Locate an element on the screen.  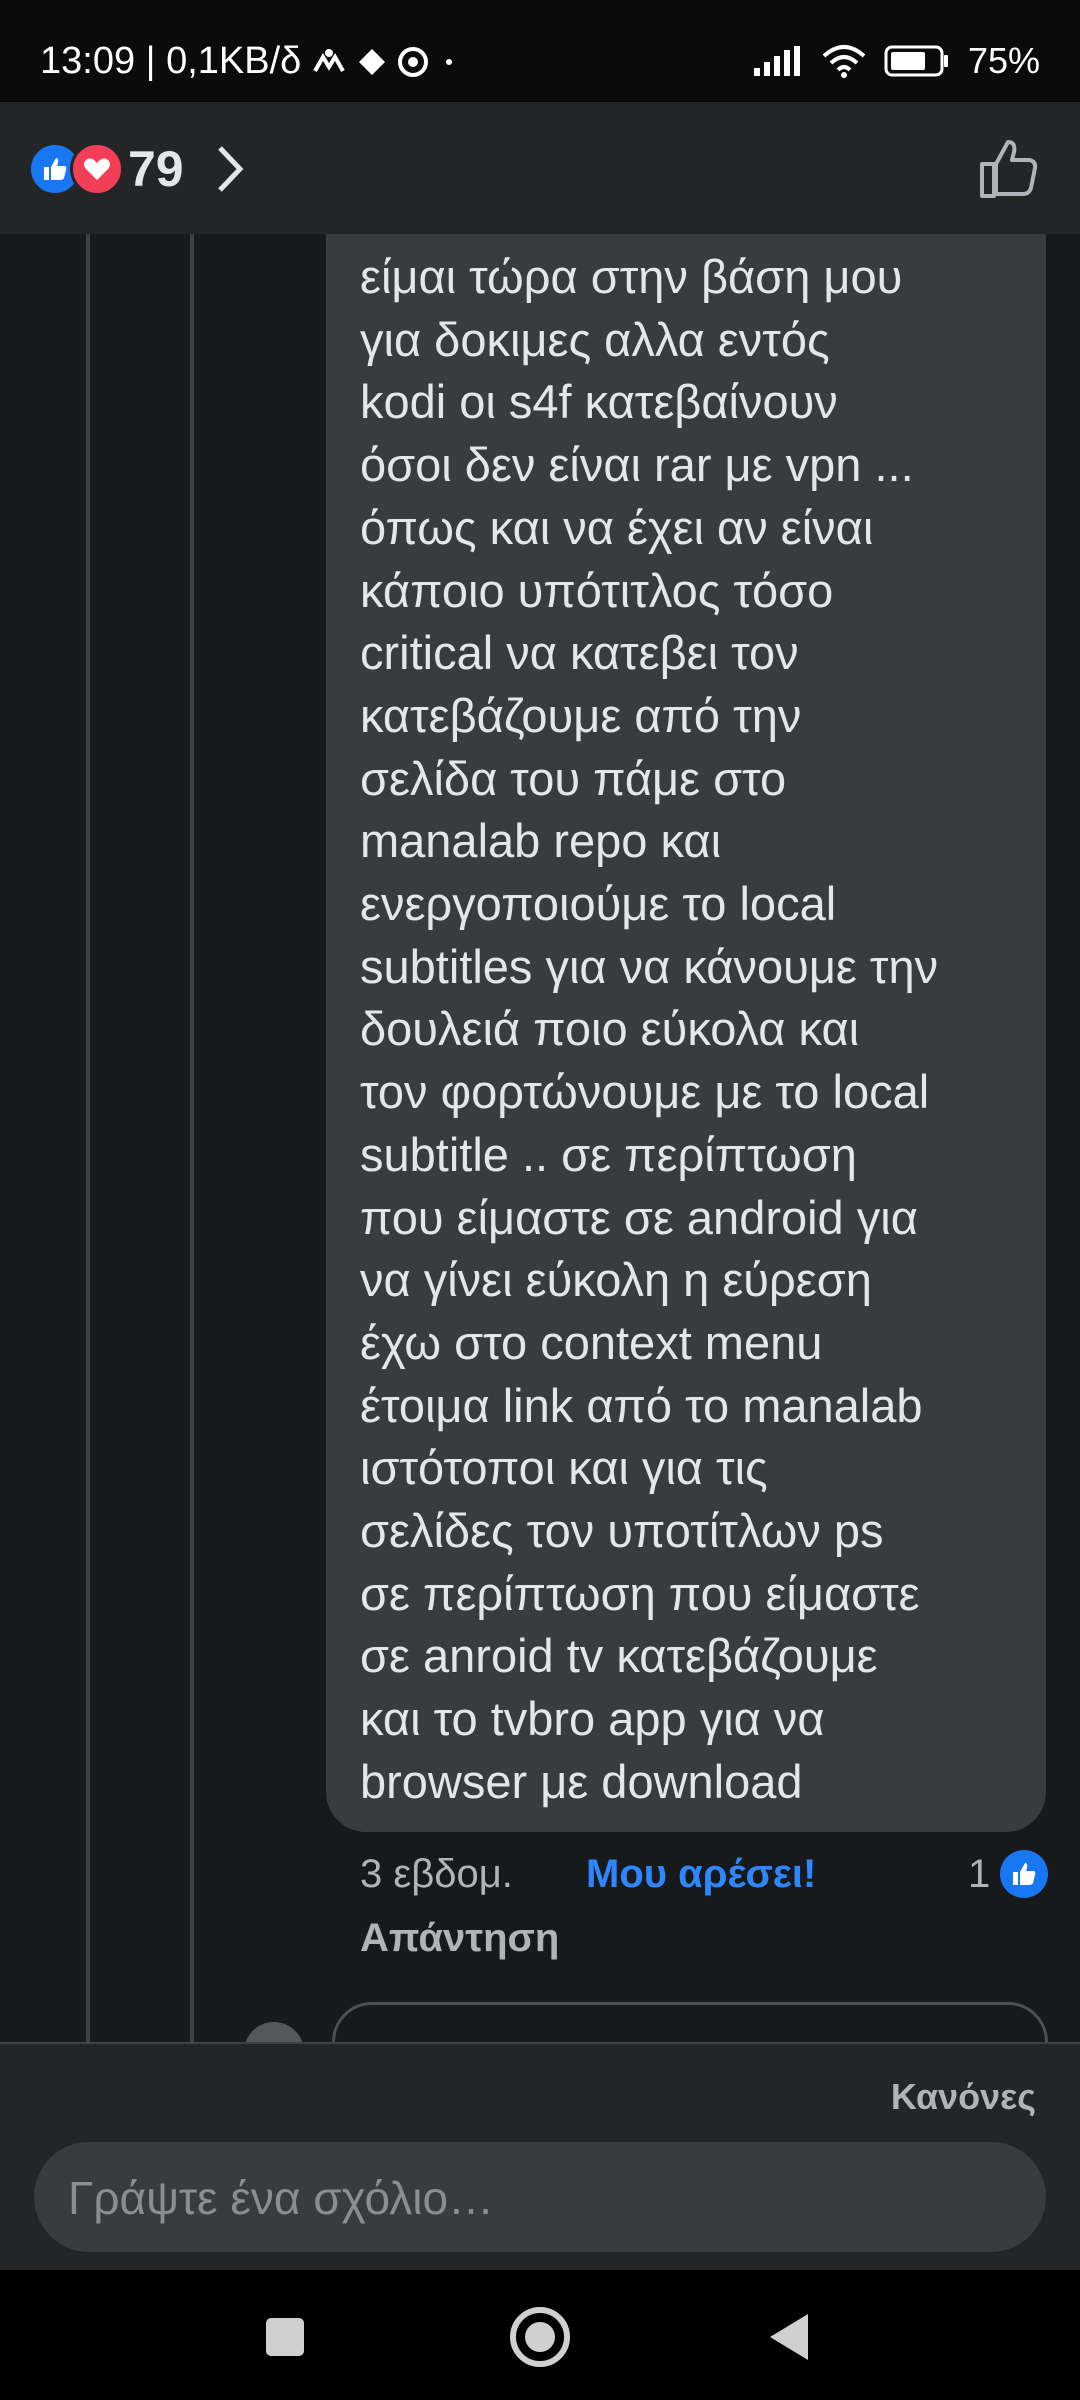
status-right: 75% is located at coordinates (896, 61).